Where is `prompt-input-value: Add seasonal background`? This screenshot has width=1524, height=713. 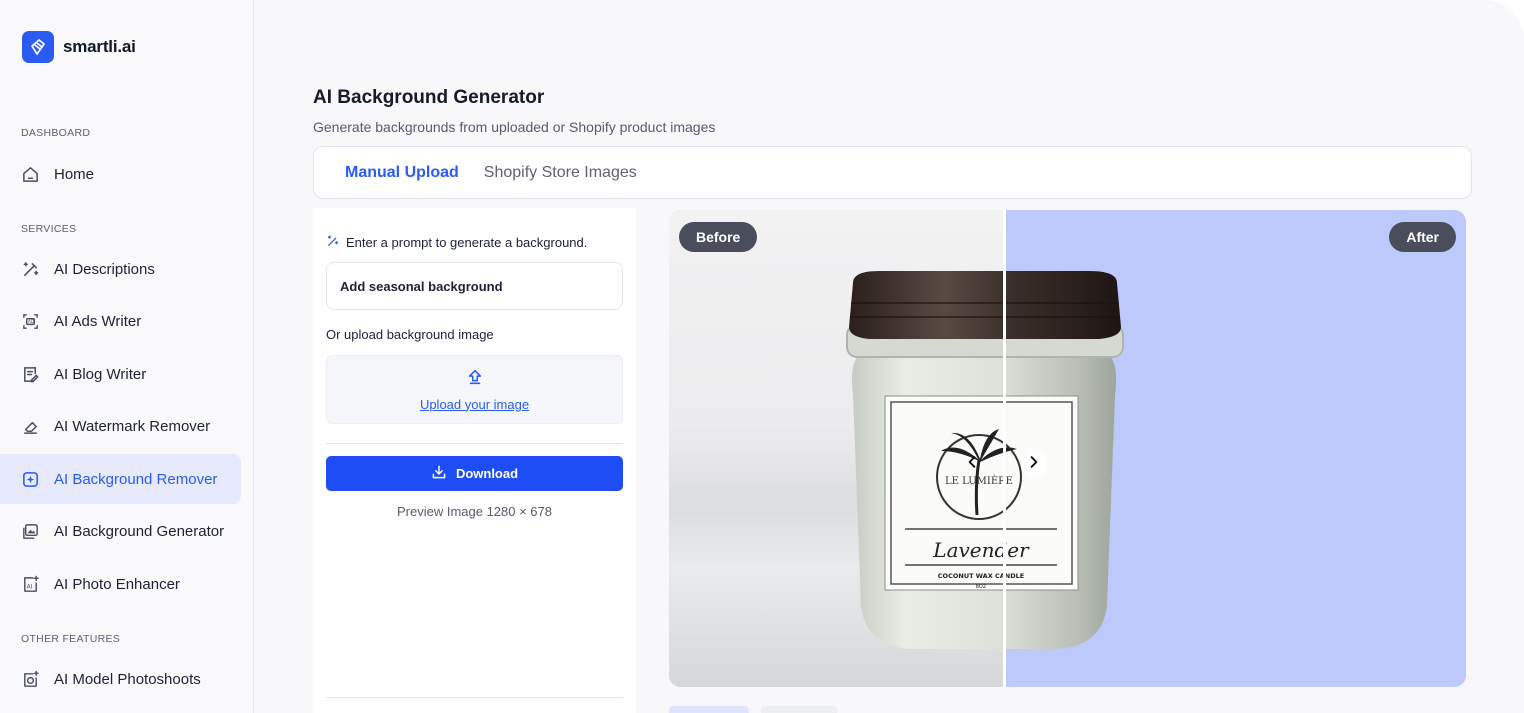
prompt-input-value: Add seasonal background is located at coordinates (421, 286).